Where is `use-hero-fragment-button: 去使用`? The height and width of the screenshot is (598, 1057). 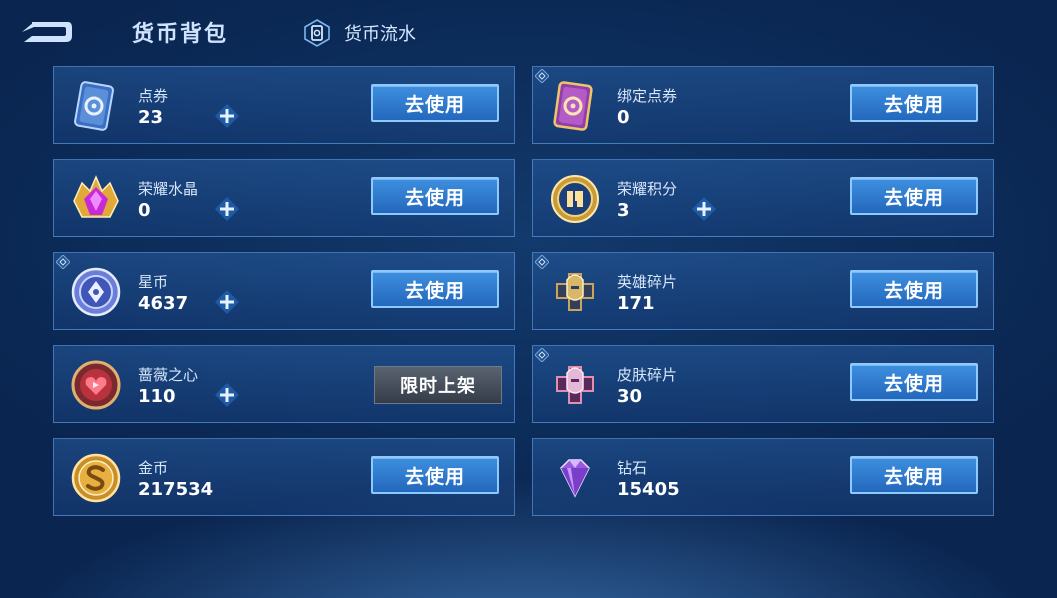 use-hero-fragment-button: 去使用 is located at coordinates (914, 289).